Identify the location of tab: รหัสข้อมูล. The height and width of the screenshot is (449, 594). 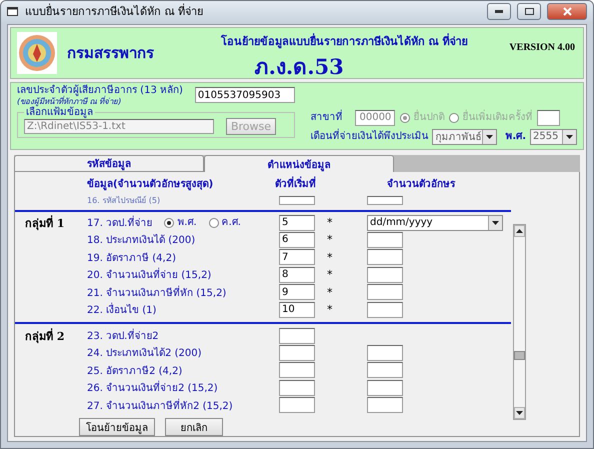
(109, 163).